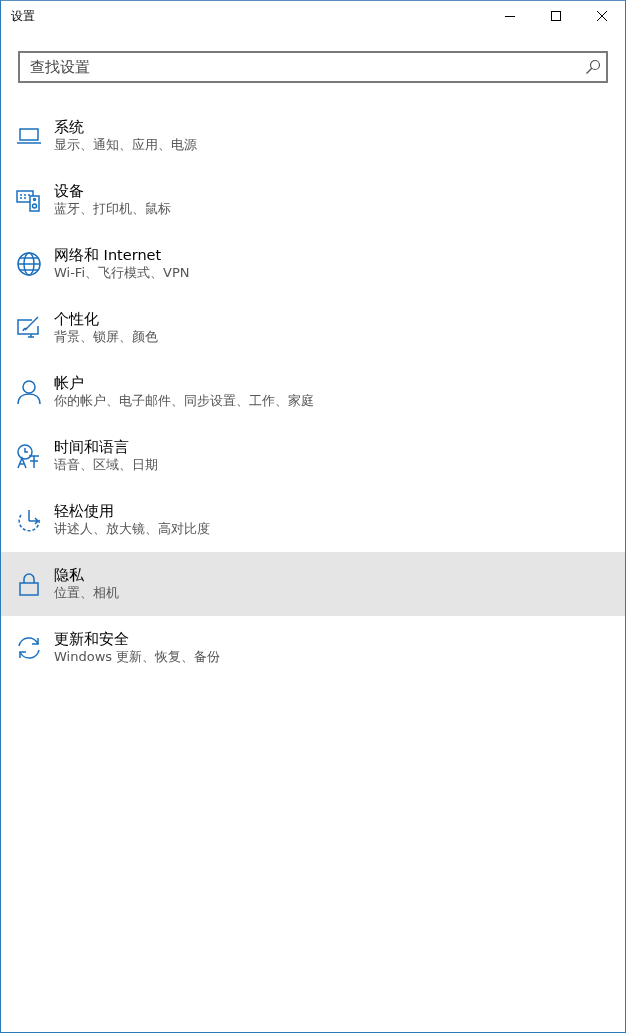  I want to click on globe-icon, so click(29, 264).